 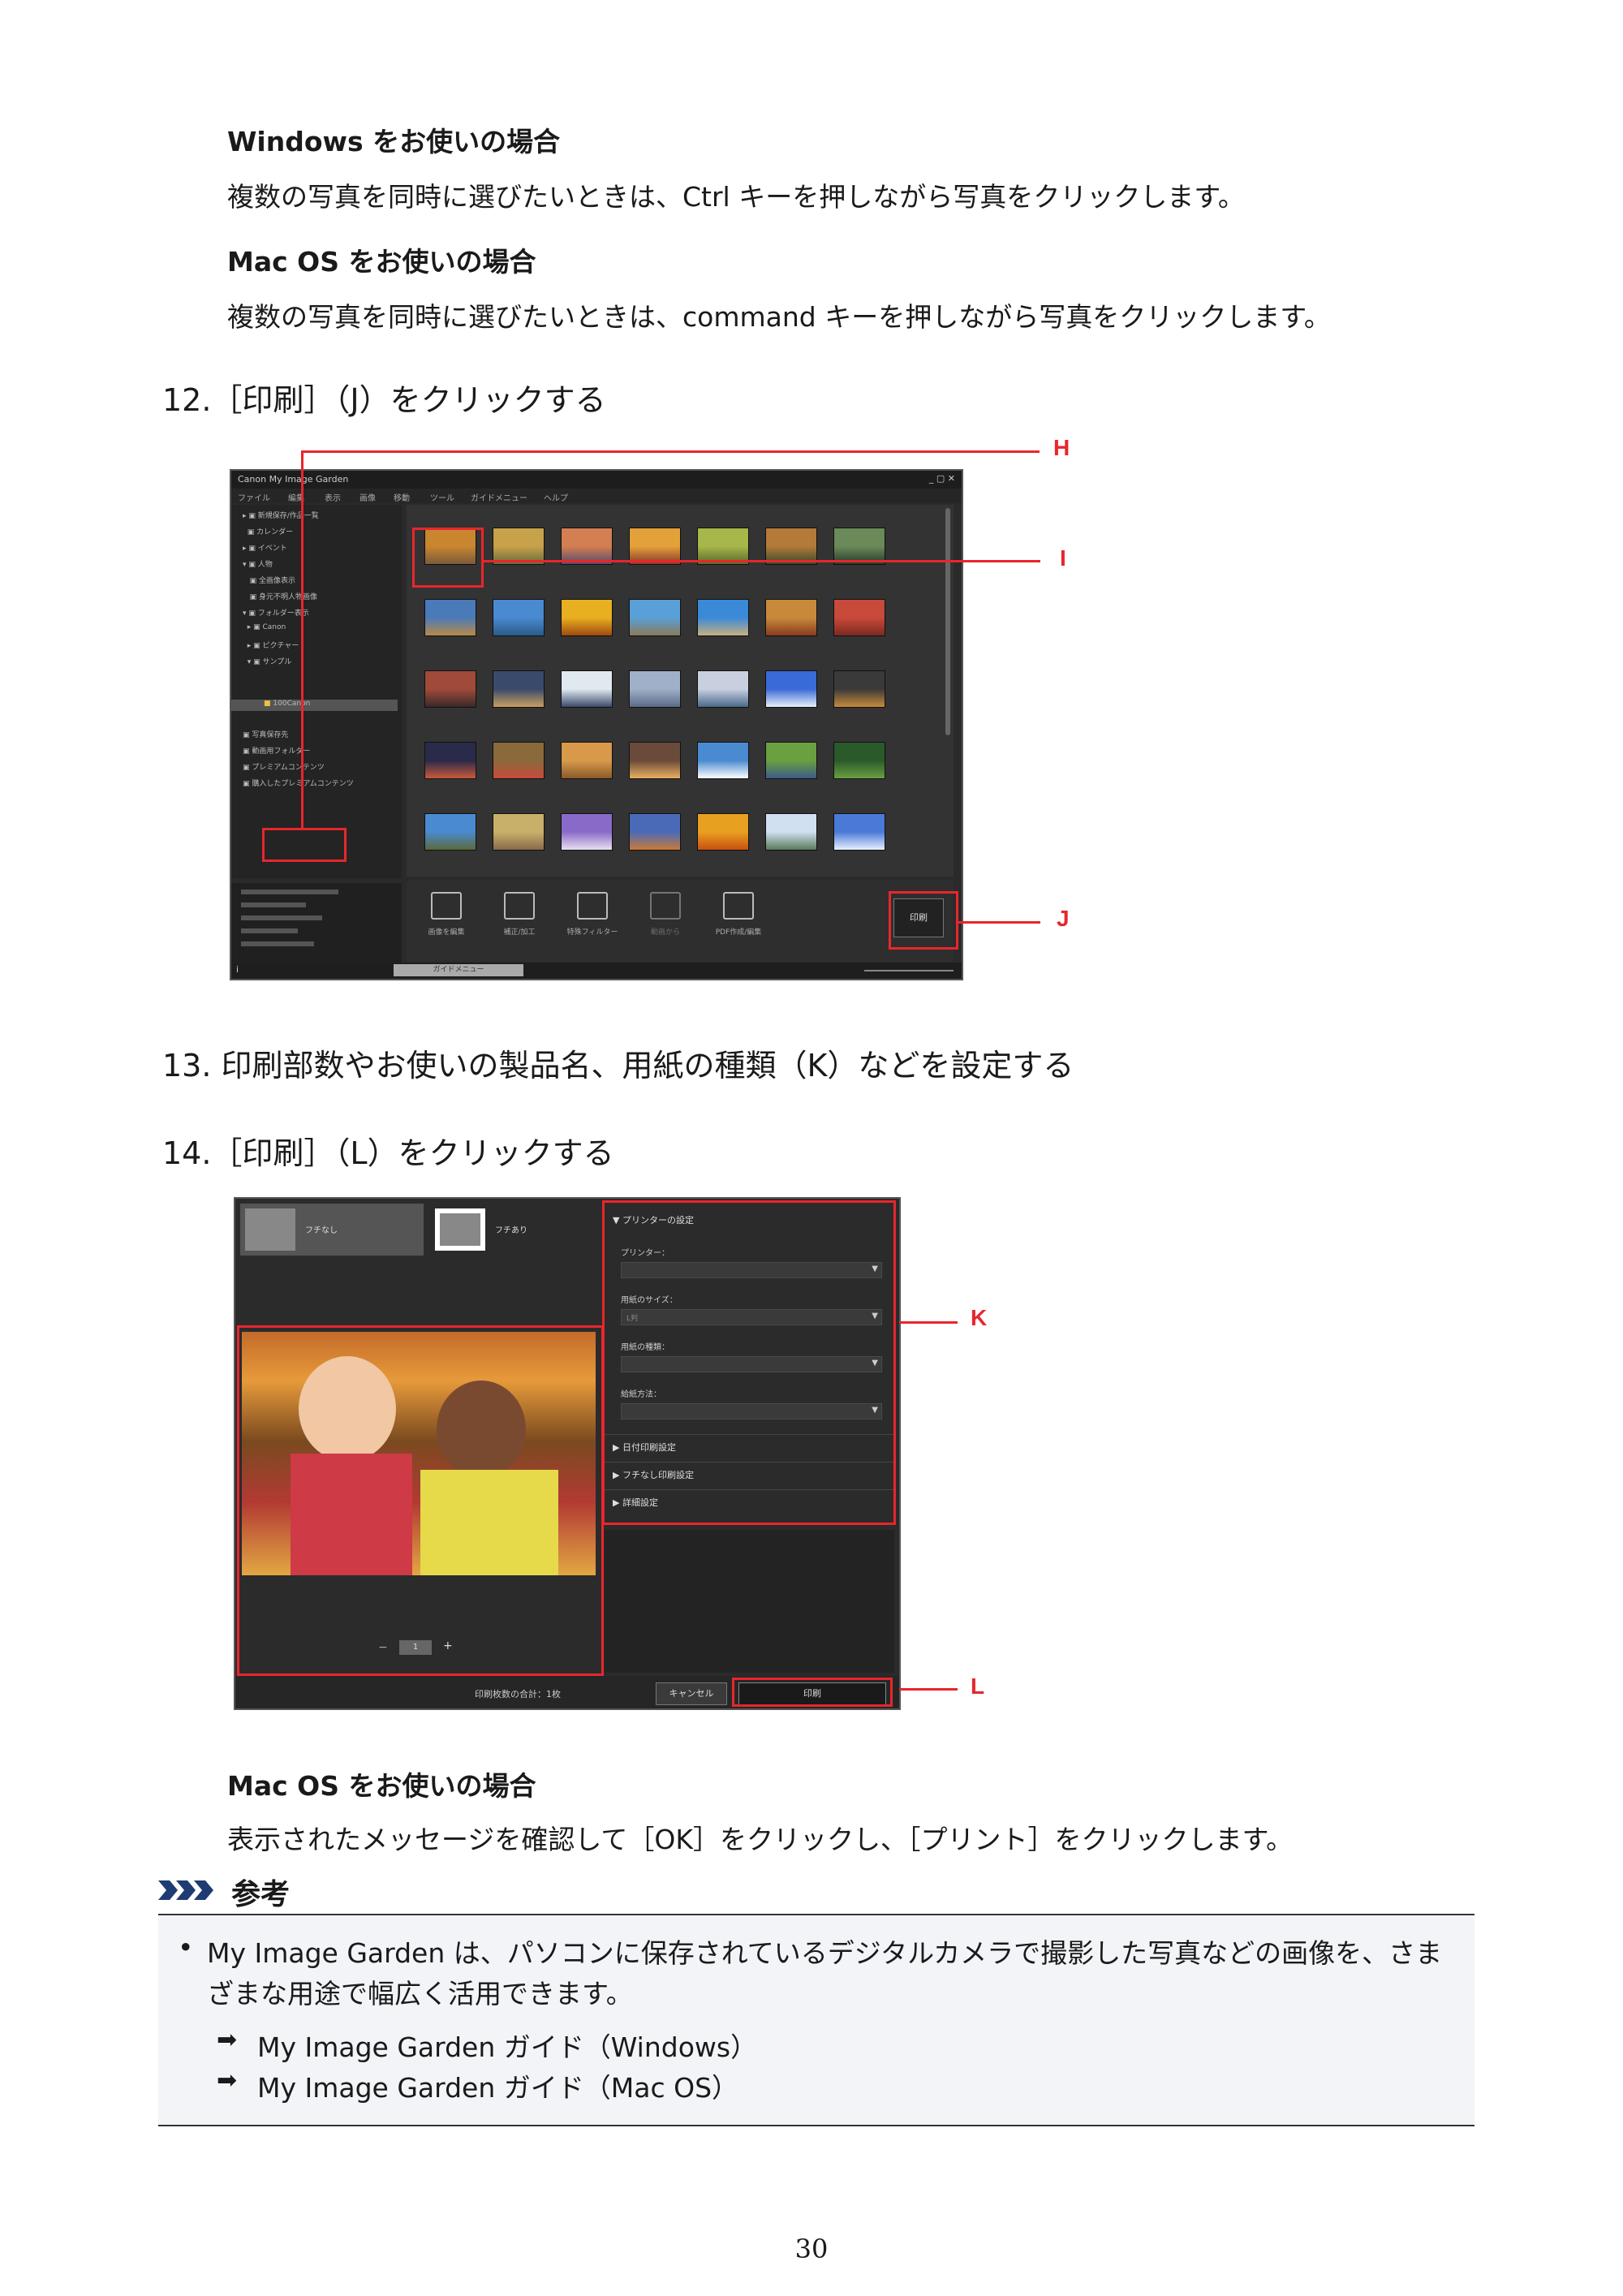 What do you see at coordinates (298, 784) in the screenshot?
I see `tree-item: ▣ 購入したプレミアムコンテンツ` at bounding box center [298, 784].